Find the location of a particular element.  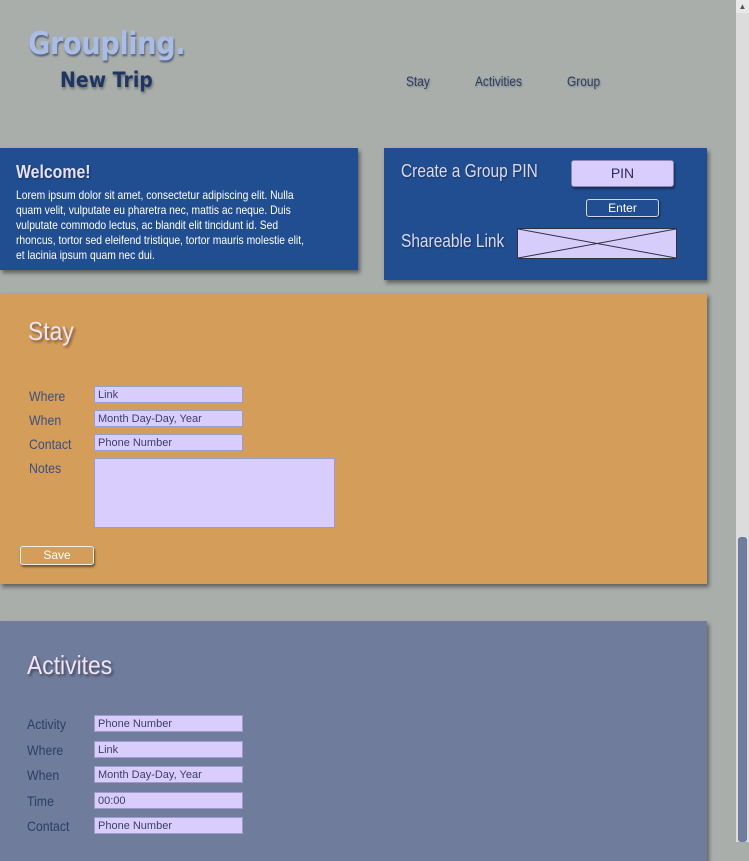

nav-link-stay: Stay is located at coordinates (418, 81).